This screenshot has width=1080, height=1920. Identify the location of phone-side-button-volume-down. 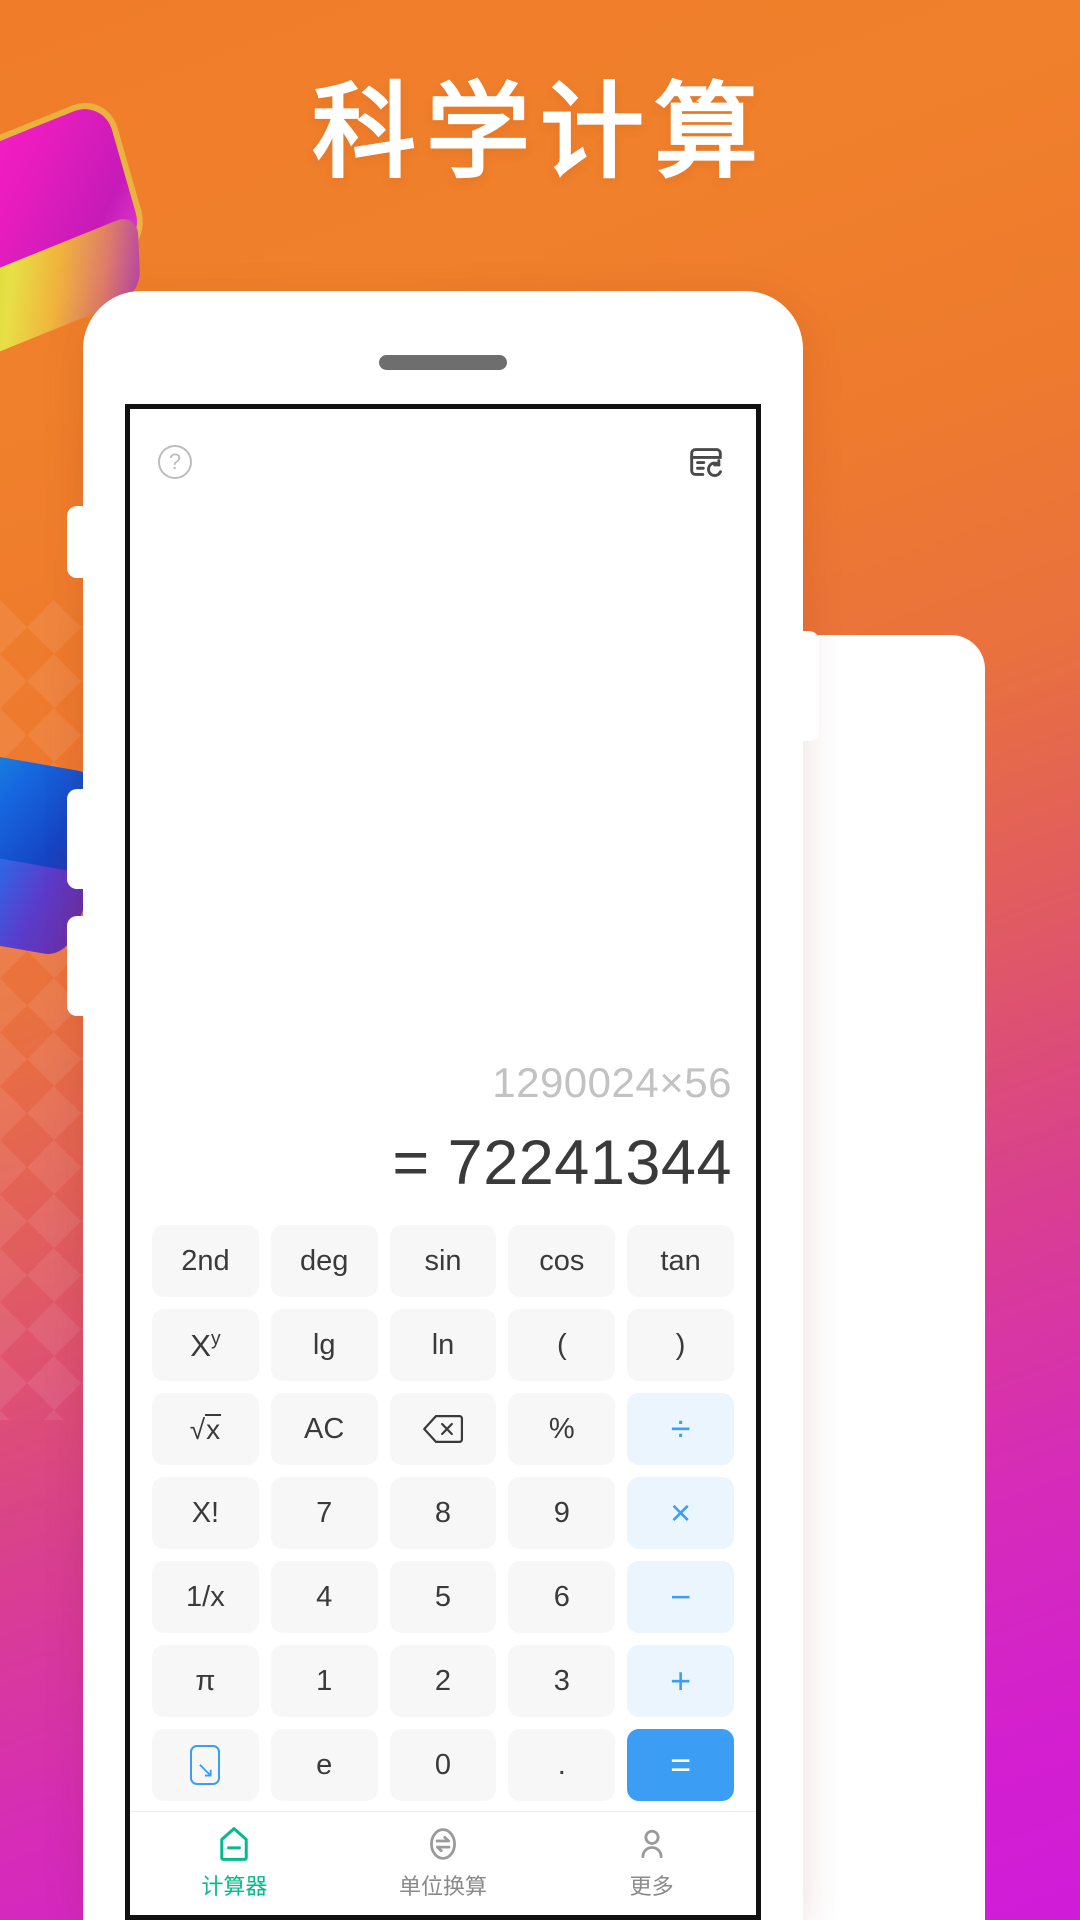
(76, 966).